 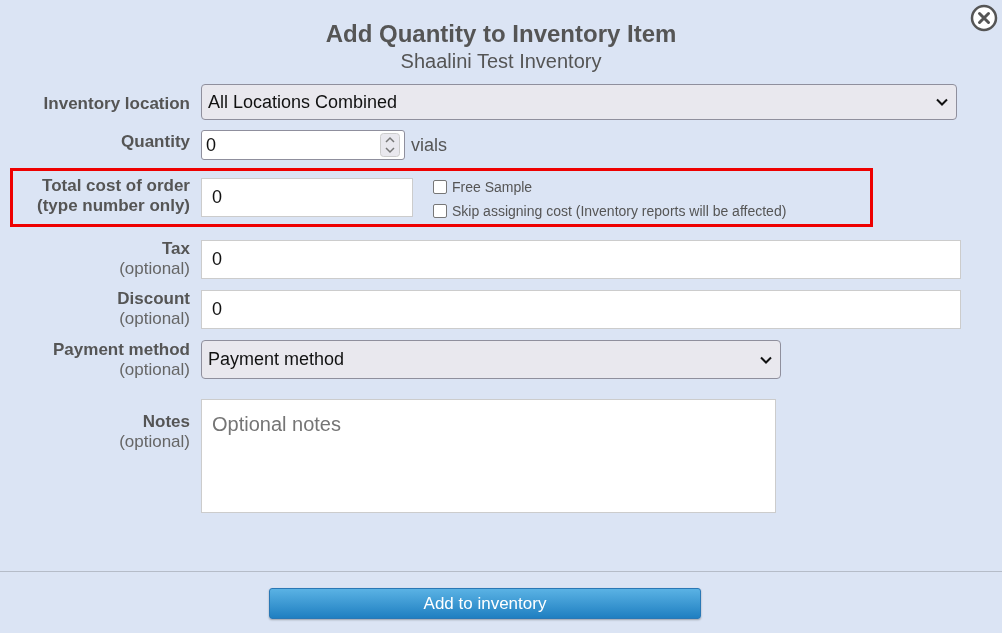 What do you see at coordinates (175, 249) in the screenshot?
I see `field-label: Tax` at bounding box center [175, 249].